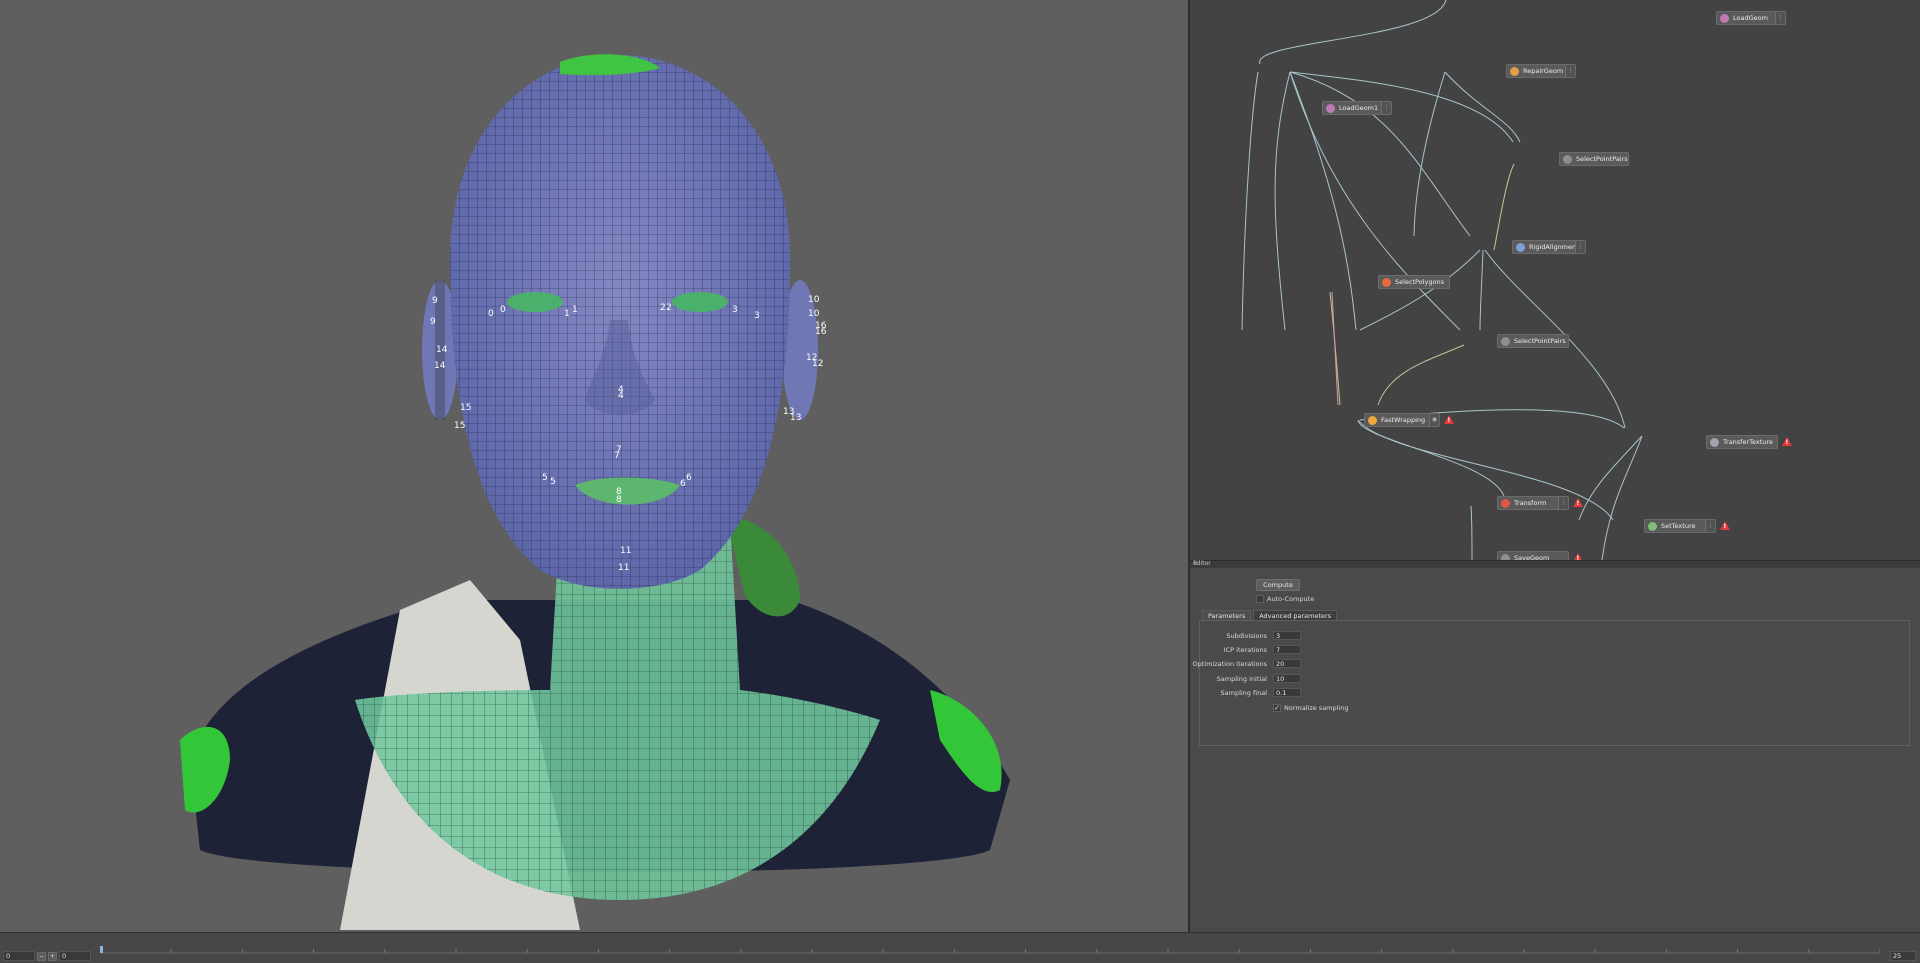 Image resolution: width=1920 pixels, height=963 pixels. What do you see at coordinates (1278, 585) in the screenshot?
I see `compute-button: Compute` at bounding box center [1278, 585].